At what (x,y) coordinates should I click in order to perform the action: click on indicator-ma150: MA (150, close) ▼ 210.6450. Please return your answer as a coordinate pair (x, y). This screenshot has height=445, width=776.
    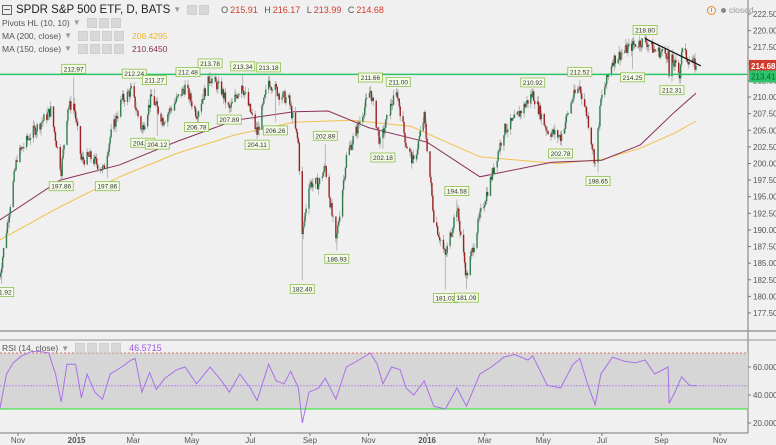
    Looking at the image, I should click on (193, 48).